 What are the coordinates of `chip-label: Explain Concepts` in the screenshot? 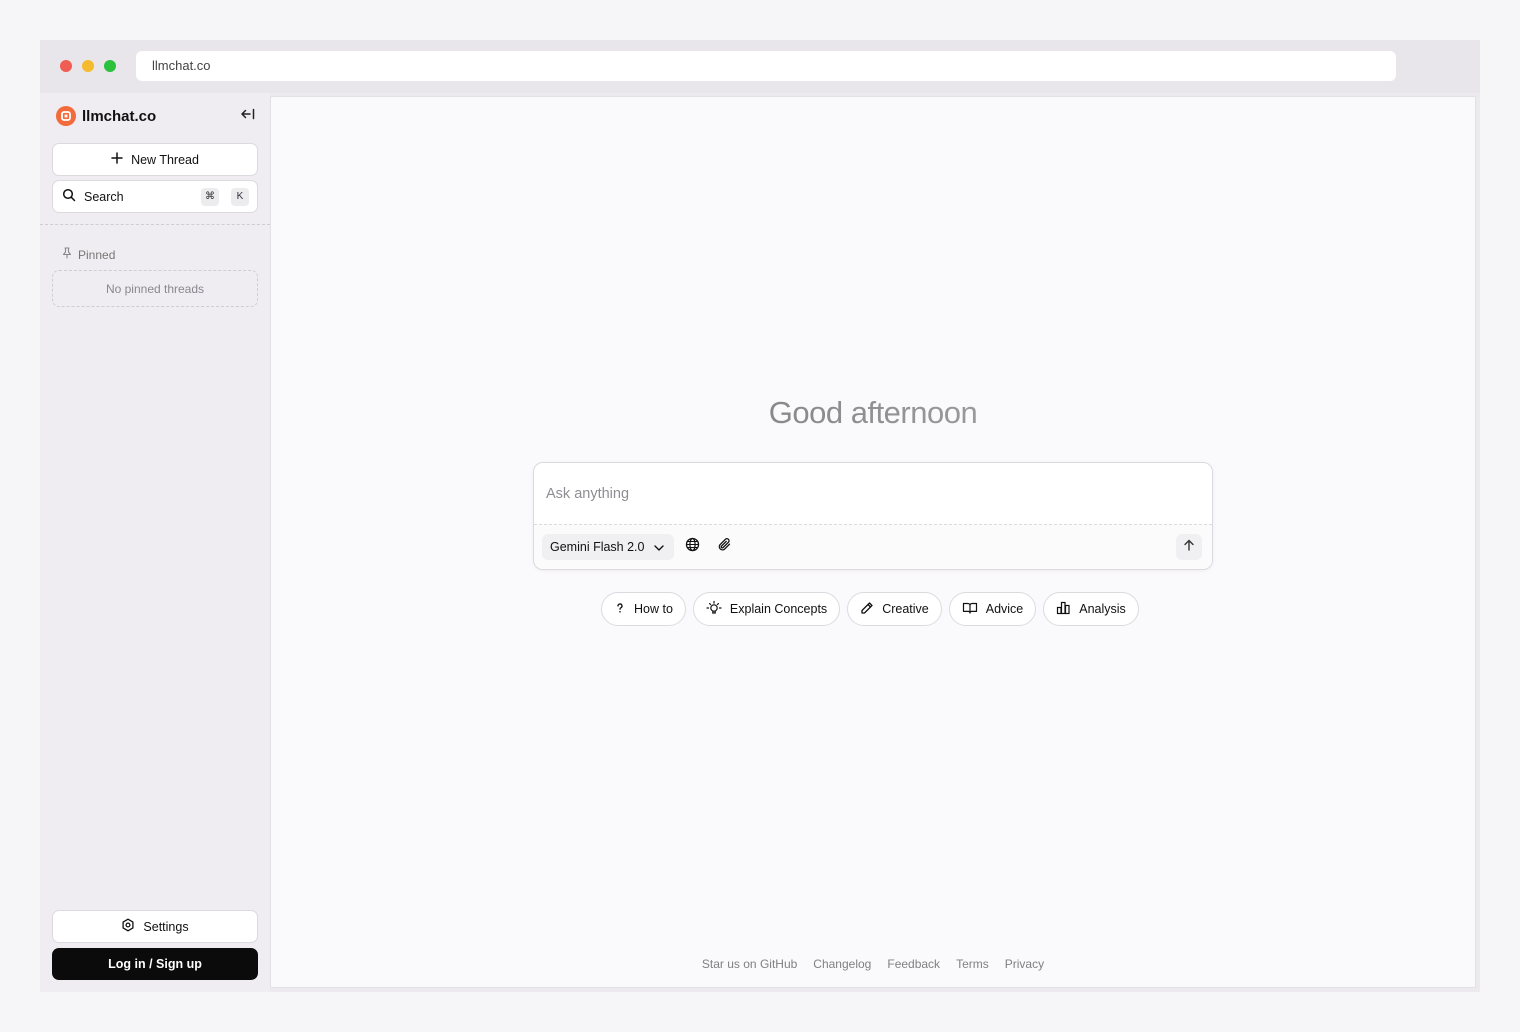 It's located at (778, 609).